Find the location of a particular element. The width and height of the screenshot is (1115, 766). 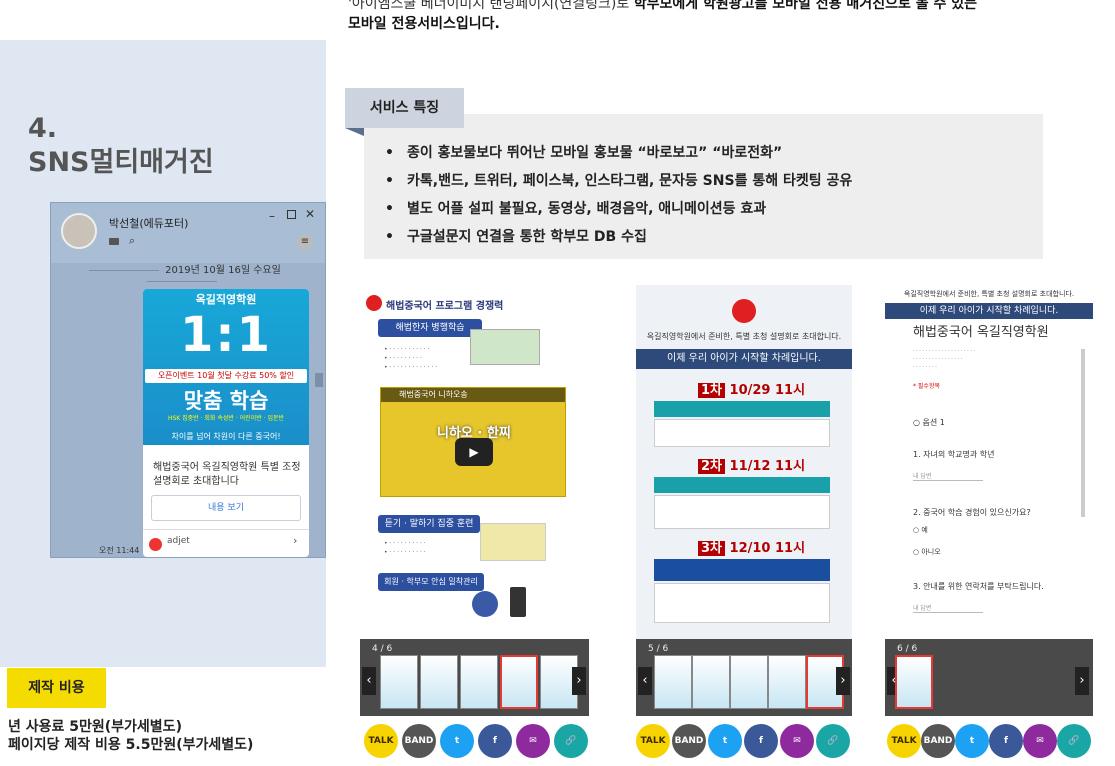

card-tags: HSK 집중반 · 회화 속성반 · 어린이반 · 입문반 is located at coordinates (226, 418).